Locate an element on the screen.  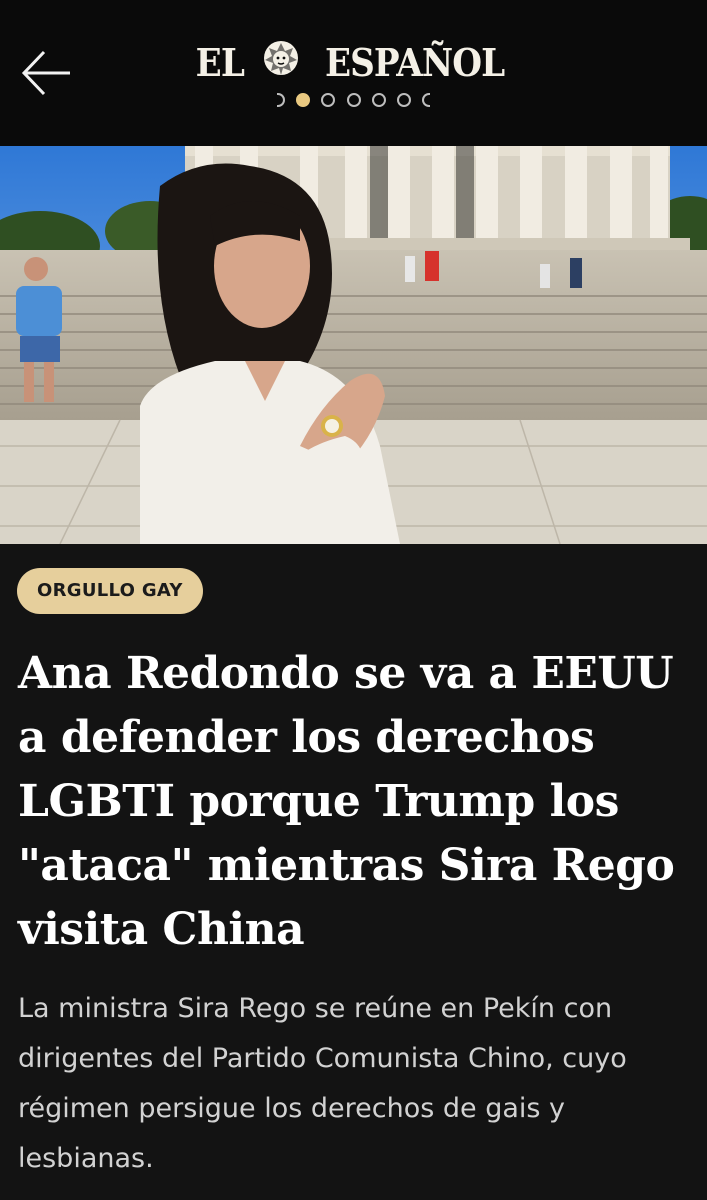
indicator-dot-active is located at coordinates (303, 99).